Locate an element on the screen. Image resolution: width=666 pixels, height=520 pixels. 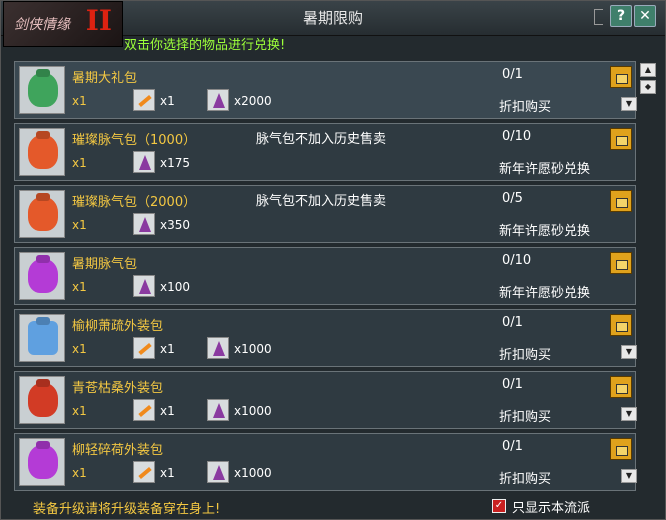
cost-amount: x2000 is located at coordinates (253, 101).